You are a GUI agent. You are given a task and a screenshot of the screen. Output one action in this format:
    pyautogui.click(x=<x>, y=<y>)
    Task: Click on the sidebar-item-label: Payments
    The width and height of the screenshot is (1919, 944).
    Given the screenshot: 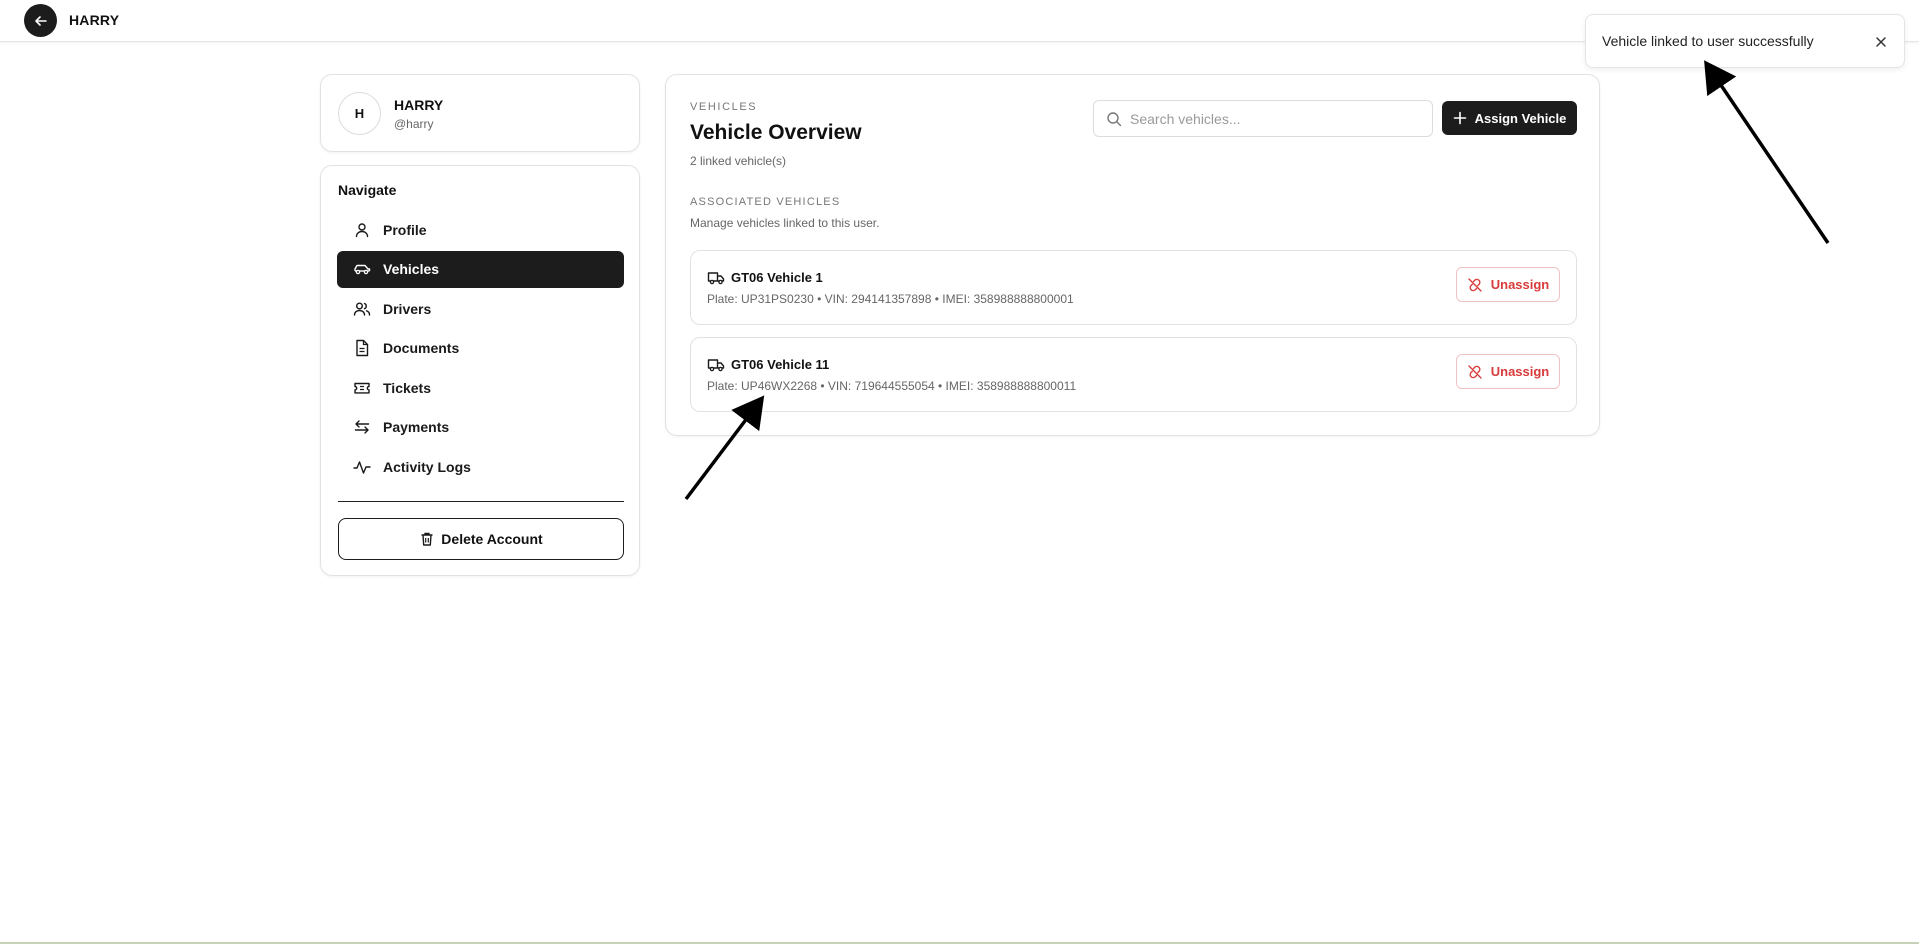 What is the action you would take?
    pyautogui.click(x=416, y=427)
    